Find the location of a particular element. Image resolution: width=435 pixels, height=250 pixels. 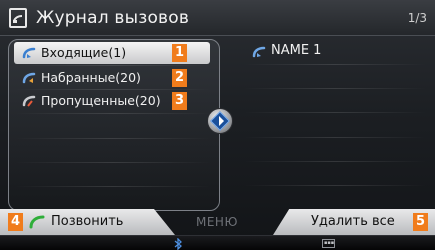

menu-button: МЕНЮ is located at coordinates (217, 222).